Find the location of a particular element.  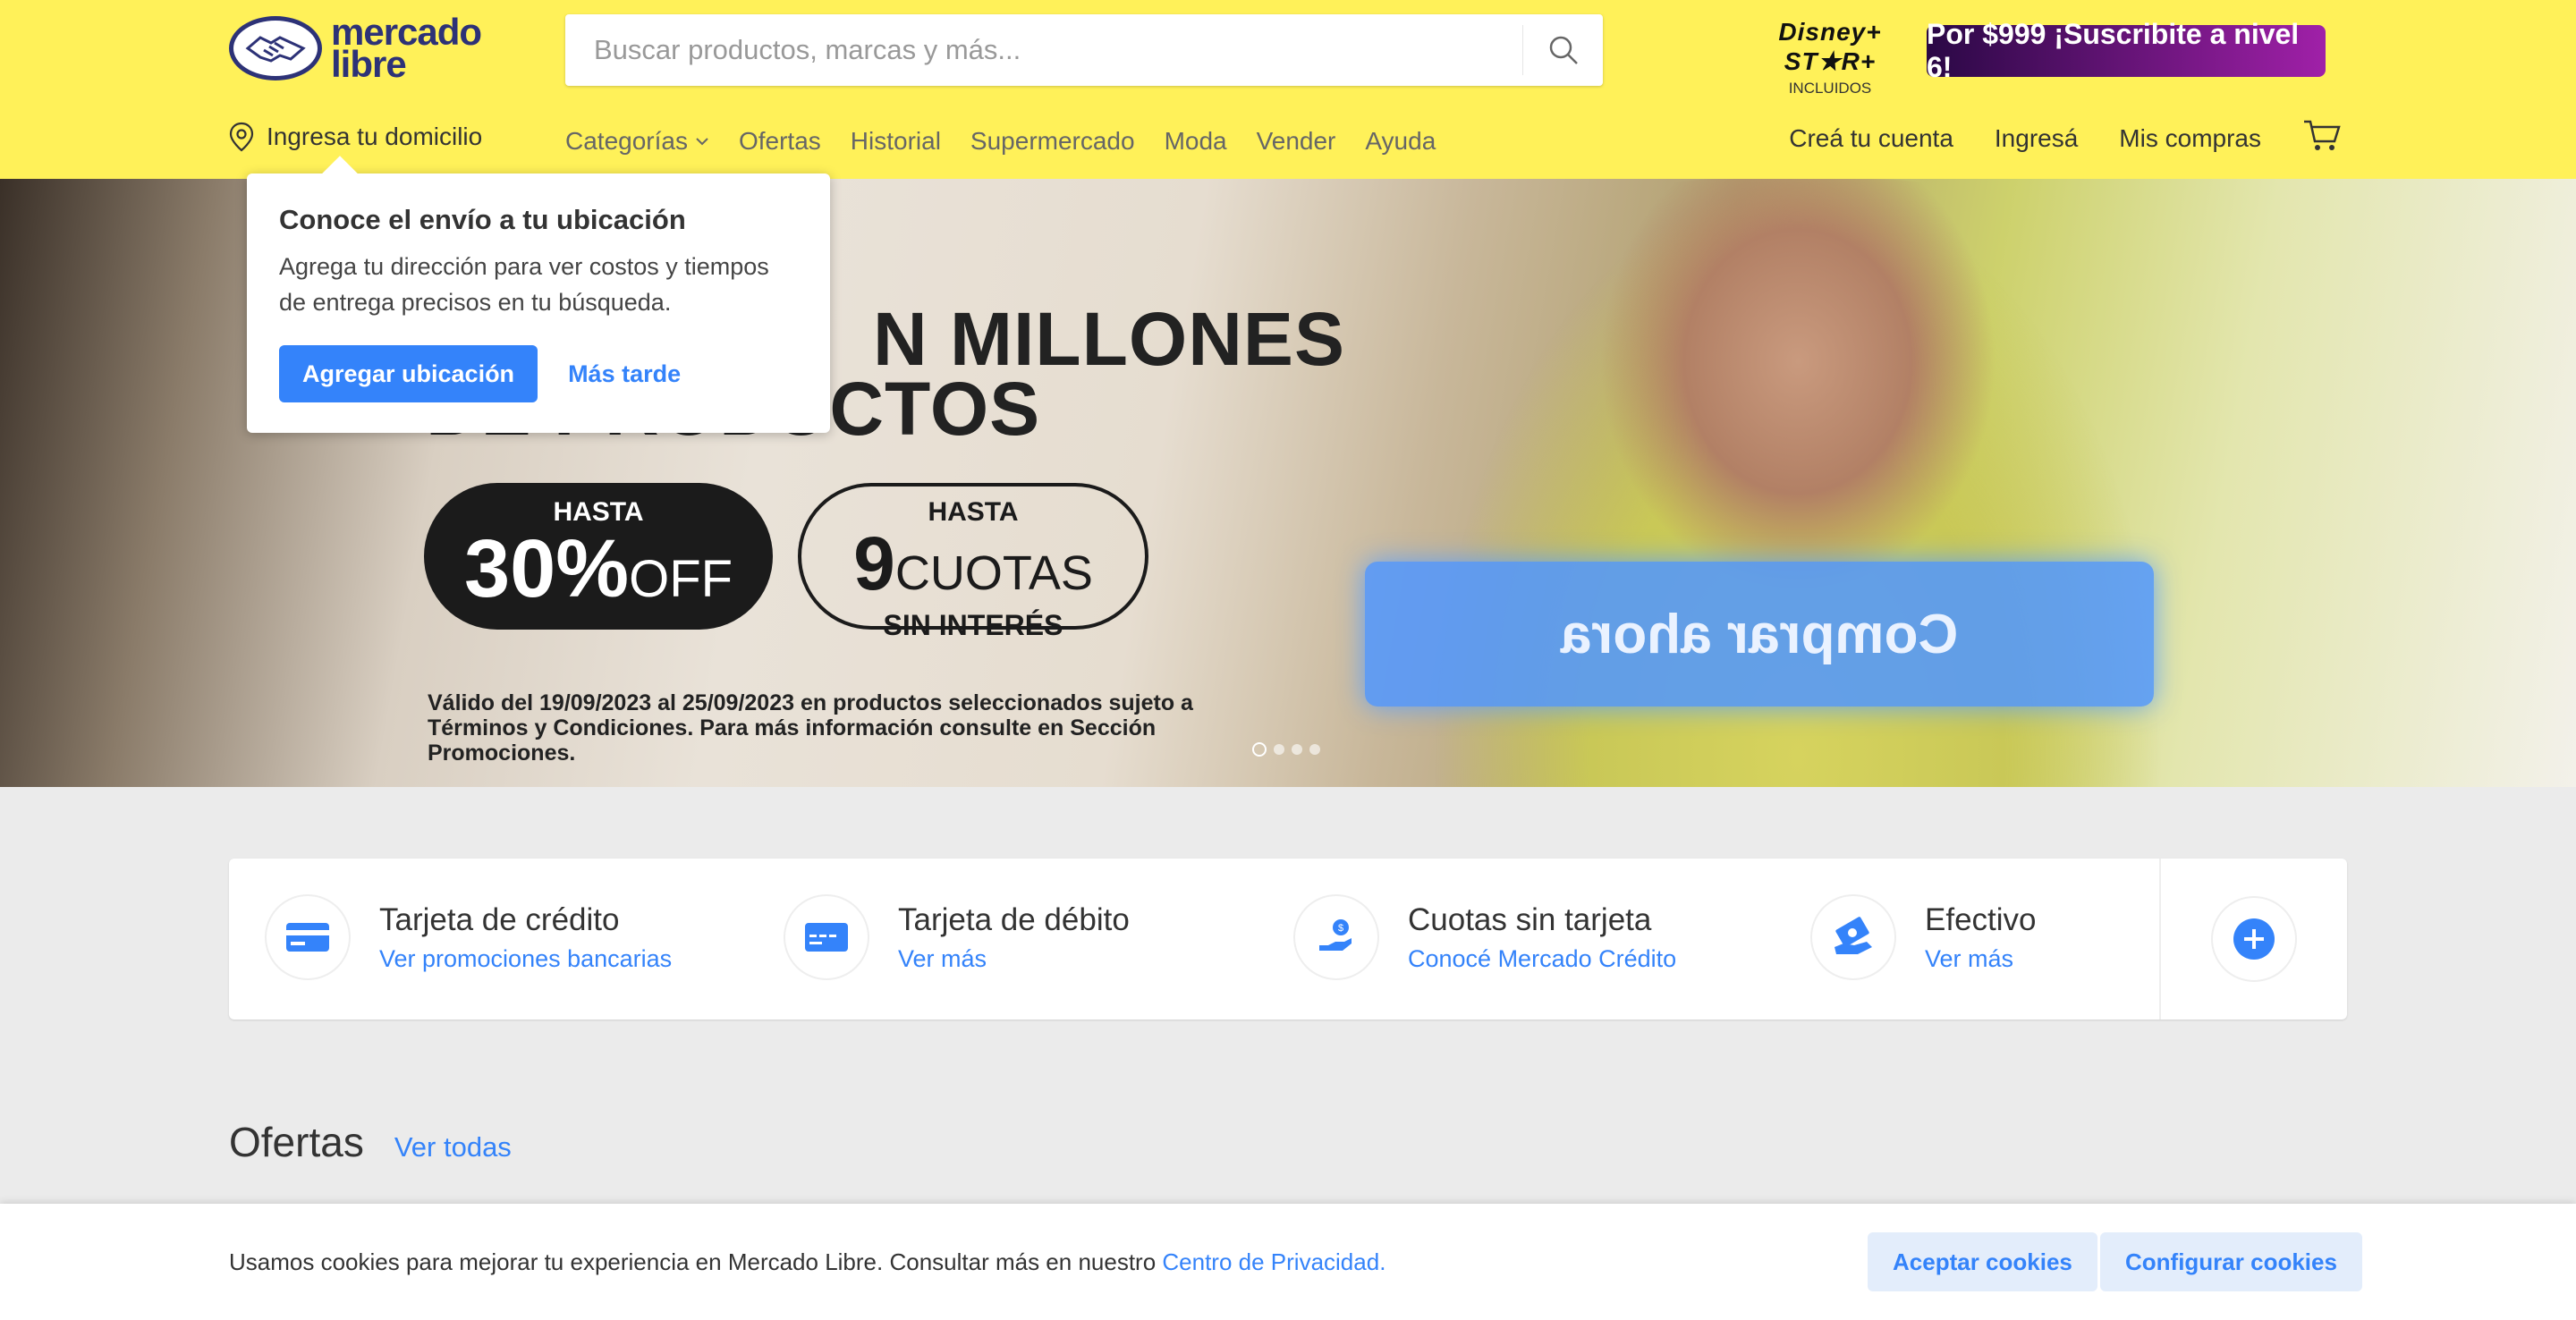

search-button is located at coordinates (1562, 50).